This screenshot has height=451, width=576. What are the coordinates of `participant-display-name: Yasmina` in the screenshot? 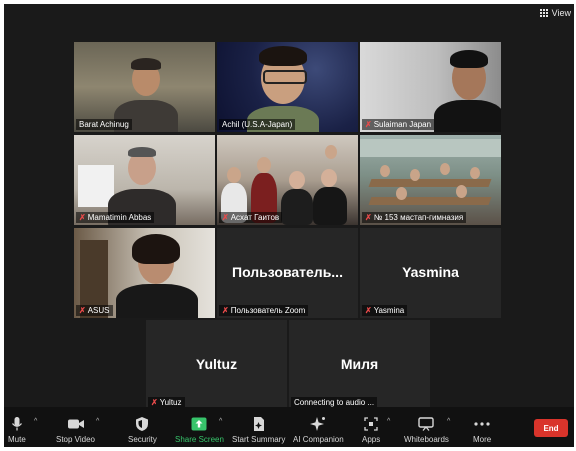 It's located at (430, 272).